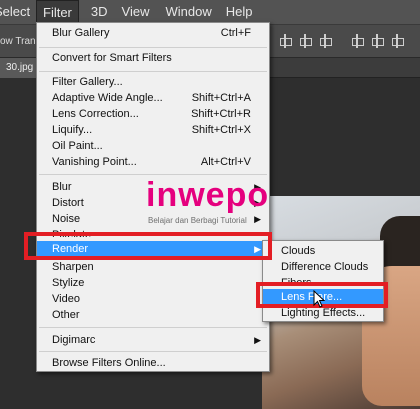  I want to click on align-right-icon, so click(397, 41).